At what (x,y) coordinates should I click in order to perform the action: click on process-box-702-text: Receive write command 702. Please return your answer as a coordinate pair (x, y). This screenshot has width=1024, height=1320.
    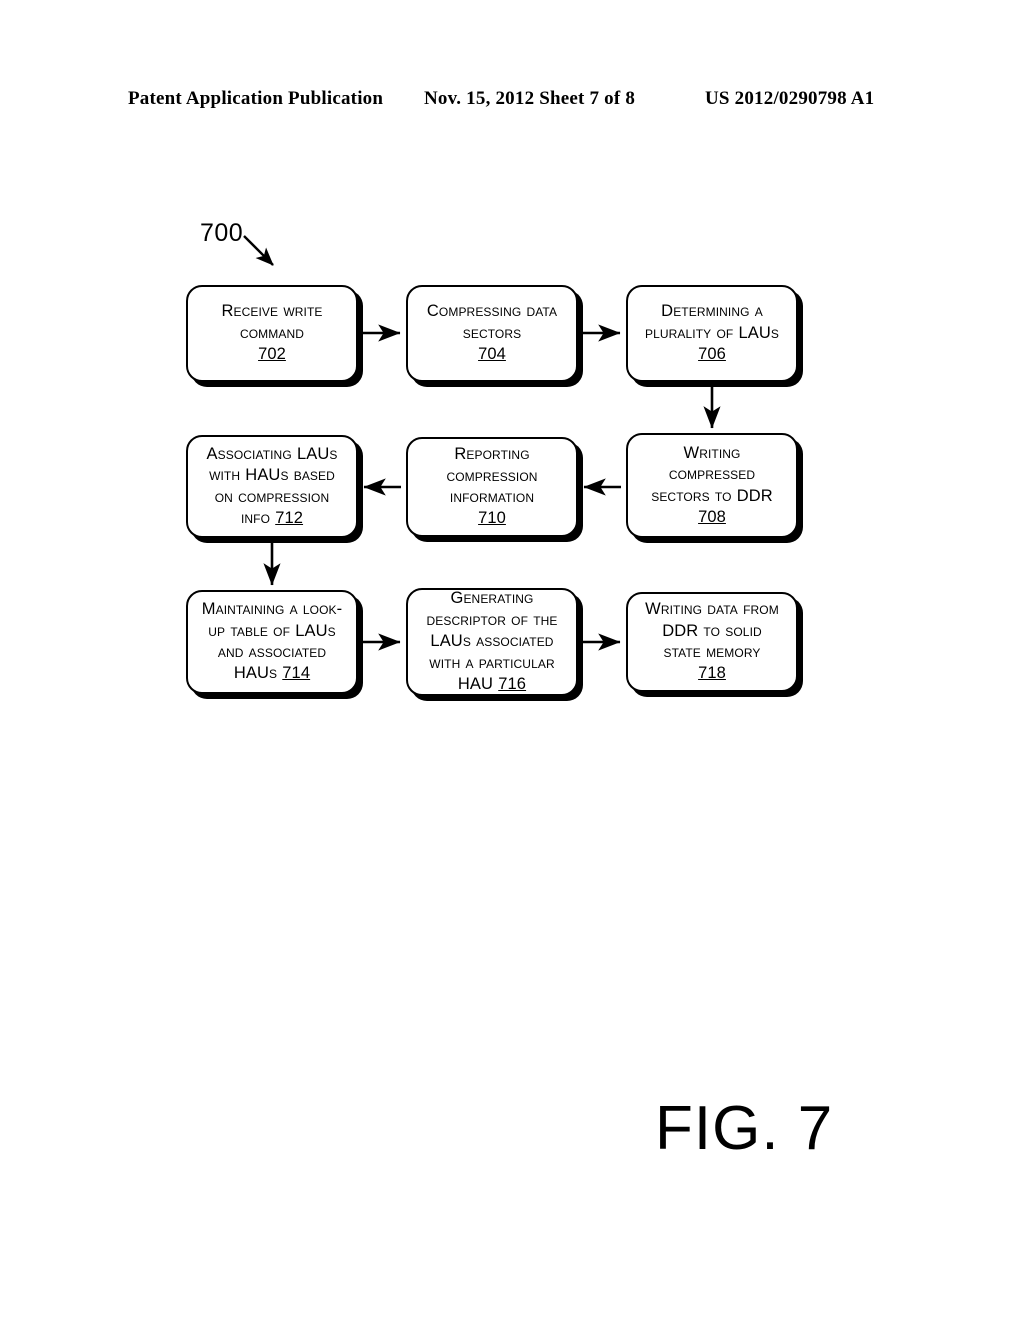
    Looking at the image, I should click on (272, 333).